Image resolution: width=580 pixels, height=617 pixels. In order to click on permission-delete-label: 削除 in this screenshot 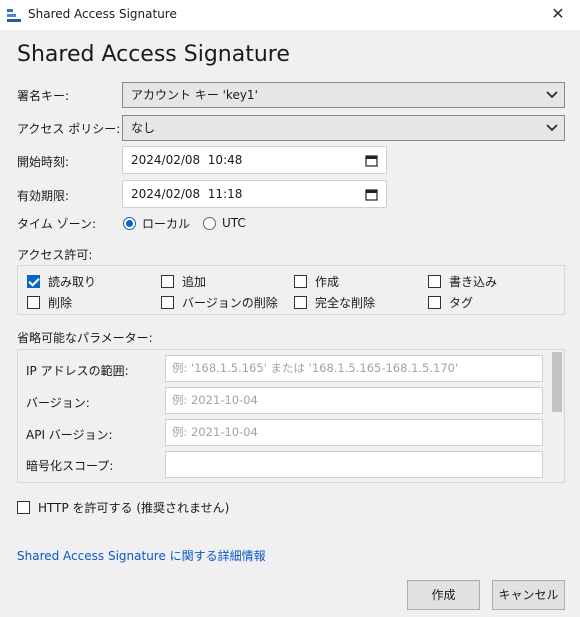, I will do `click(60, 303)`.